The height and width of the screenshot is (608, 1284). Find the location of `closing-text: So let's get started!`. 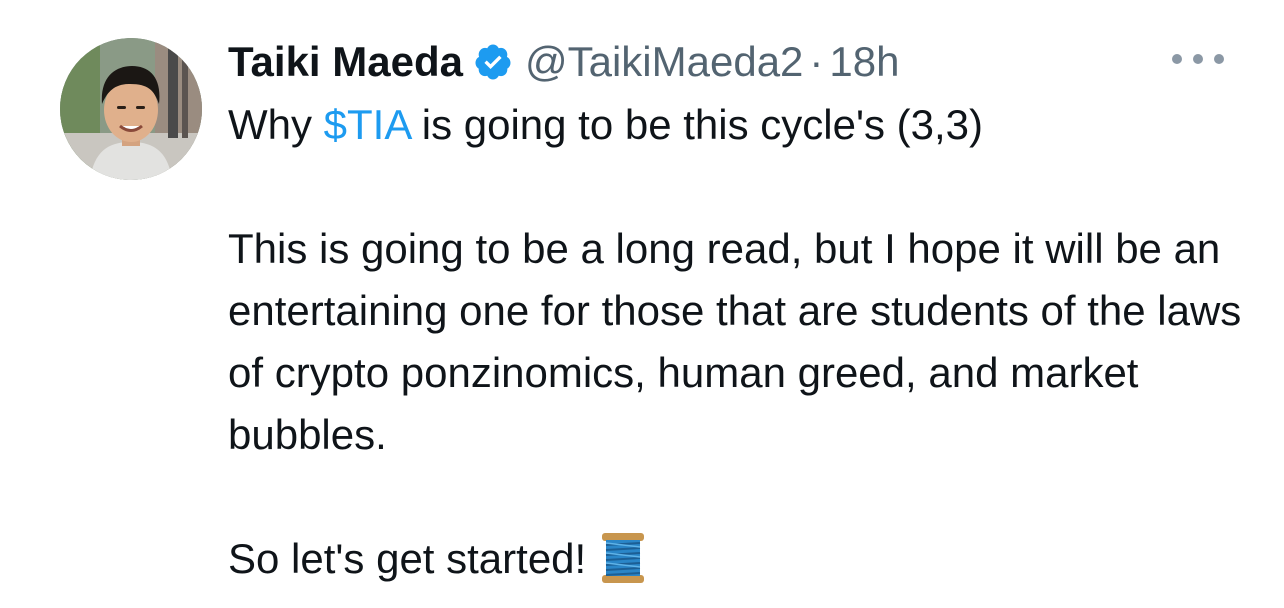

closing-text: So let's get started! is located at coordinates (407, 558).